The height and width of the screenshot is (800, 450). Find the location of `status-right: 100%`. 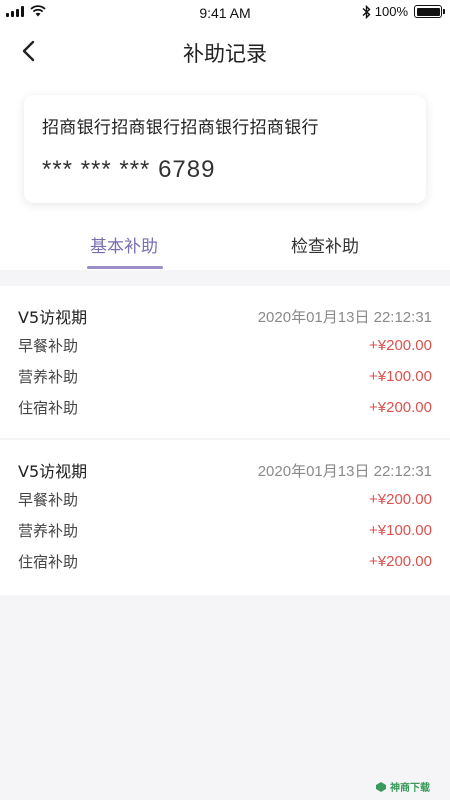

status-right: 100% is located at coordinates (403, 11).